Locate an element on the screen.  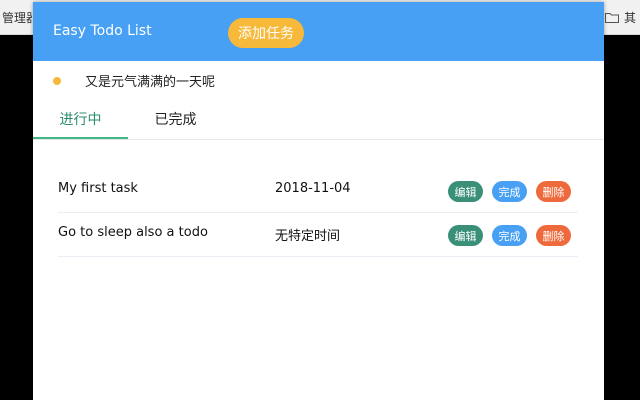
task-name: Go to sleep also a todo is located at coordinates (133, 232).